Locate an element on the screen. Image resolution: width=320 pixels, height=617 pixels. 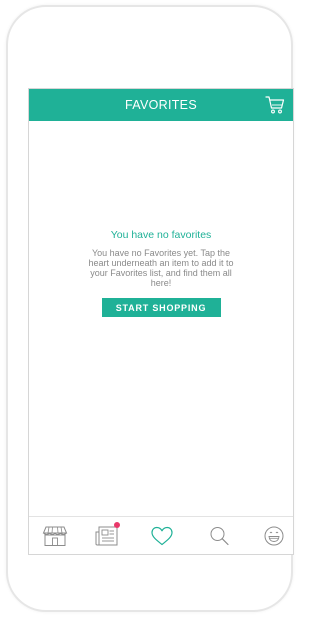
newspaper-icon is located at coordinates (106, 536).